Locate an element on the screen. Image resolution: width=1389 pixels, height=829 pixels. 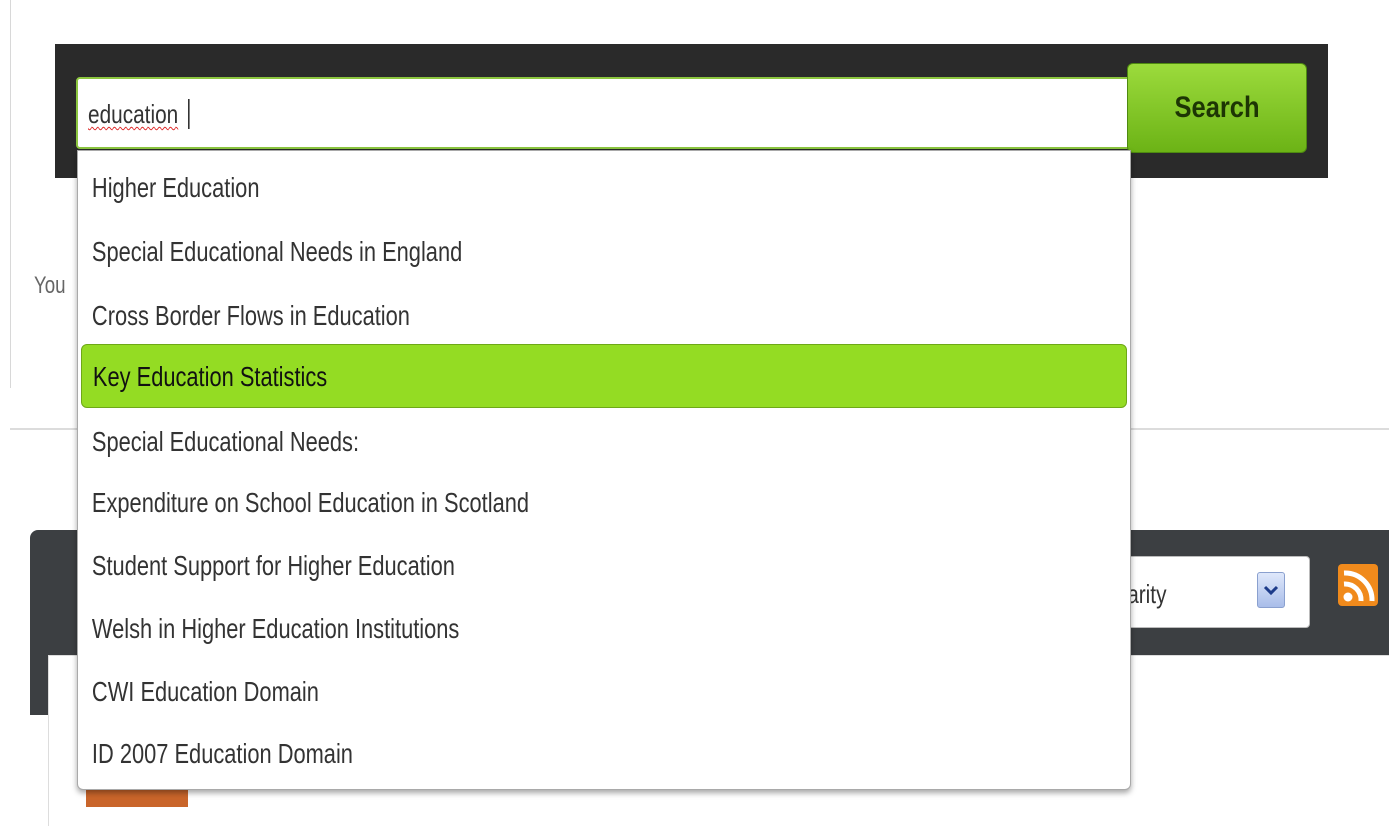
obscured-intro-text: You is located at coordinates (50, 285).